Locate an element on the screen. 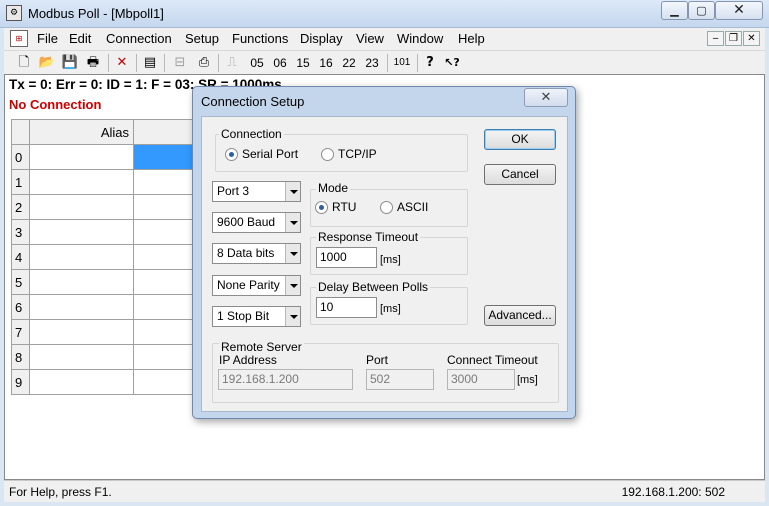 The width and height of the screenshot is (769, 506). ascii-label: ASCII is located at coordinates (412, 207).